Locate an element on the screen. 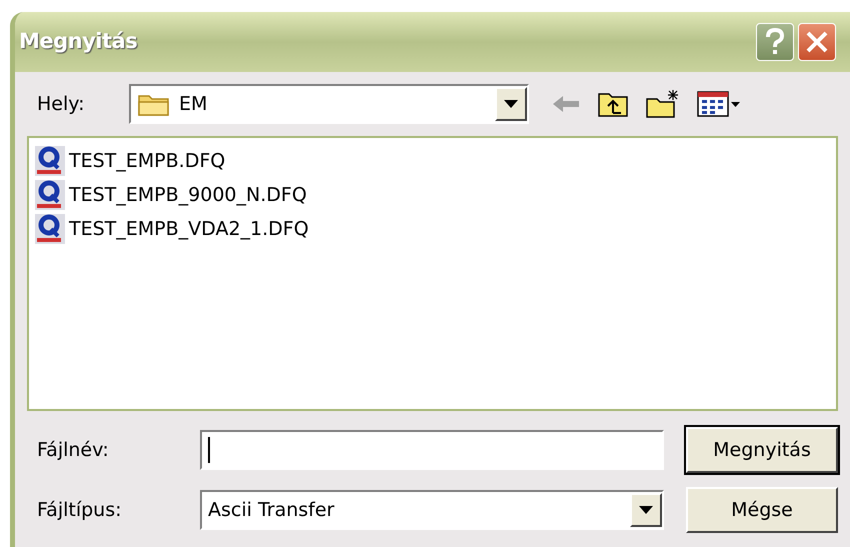 This screenshot has width=850, height=547. file-item: TEST_EMPB.DFQ is located at coordinates (432, 161).